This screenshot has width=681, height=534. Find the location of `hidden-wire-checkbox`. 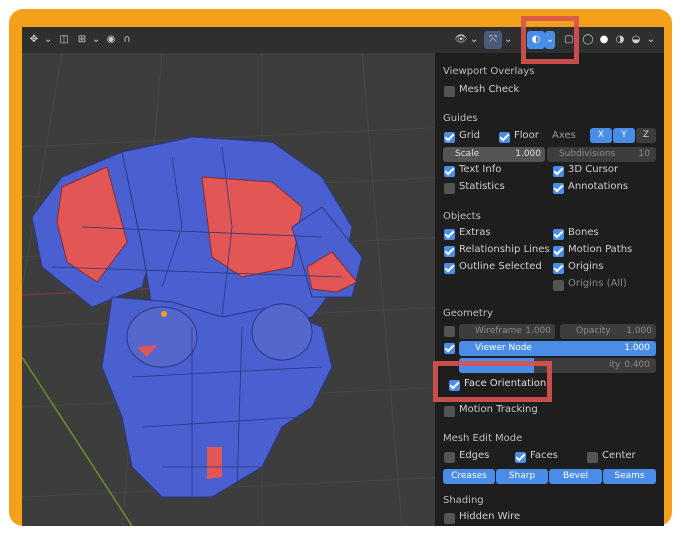

hidden-wire-checkbox is located at coordinates (449, 518).